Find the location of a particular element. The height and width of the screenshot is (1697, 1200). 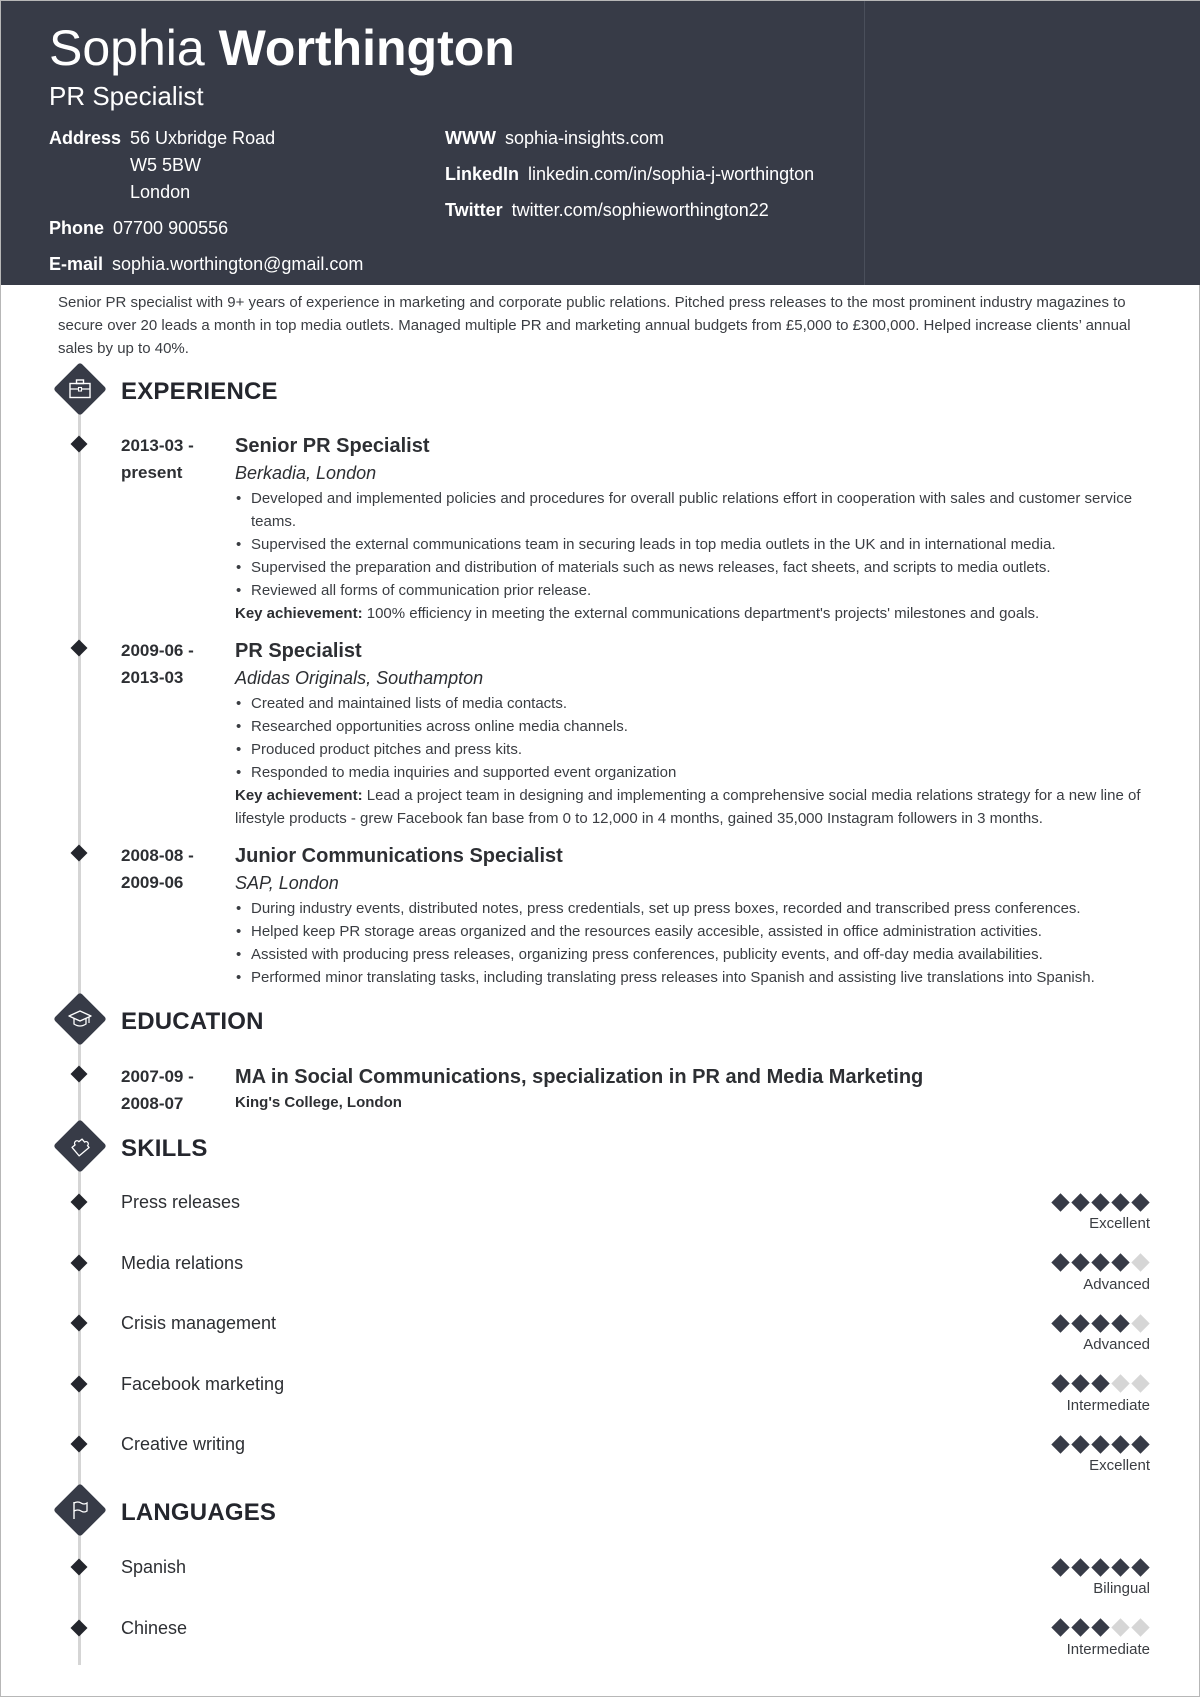

date-start: 2009-06 - is located at coordinates (157, 650).